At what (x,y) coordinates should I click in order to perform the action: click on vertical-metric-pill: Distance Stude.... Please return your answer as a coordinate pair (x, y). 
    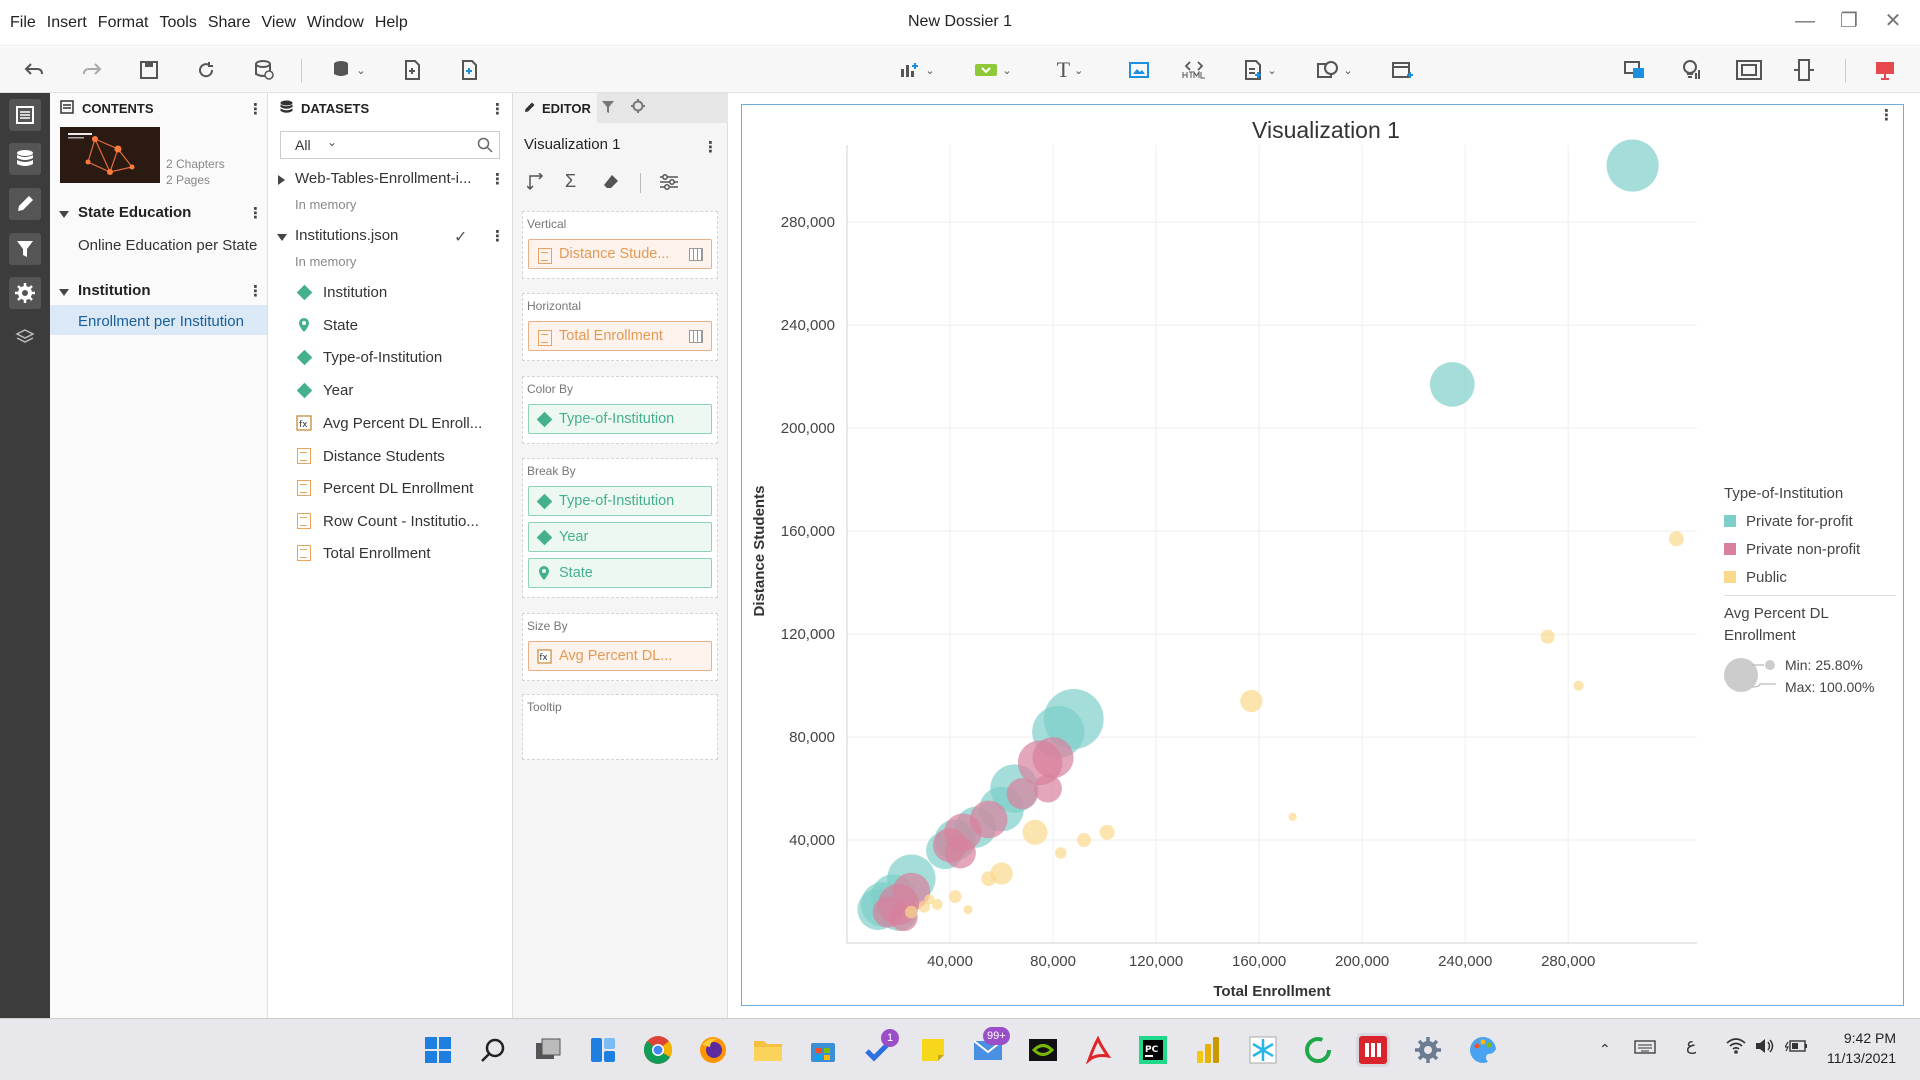
    Looking at the image, I should click on (620, 254).